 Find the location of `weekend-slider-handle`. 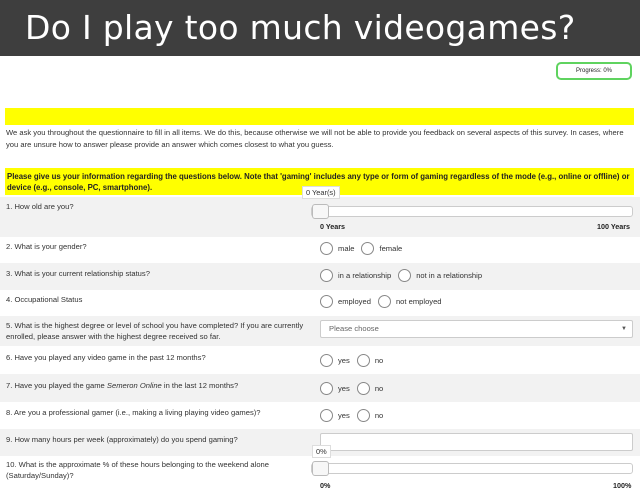

weekend-slider-handle is located at coordinates (320, 468).